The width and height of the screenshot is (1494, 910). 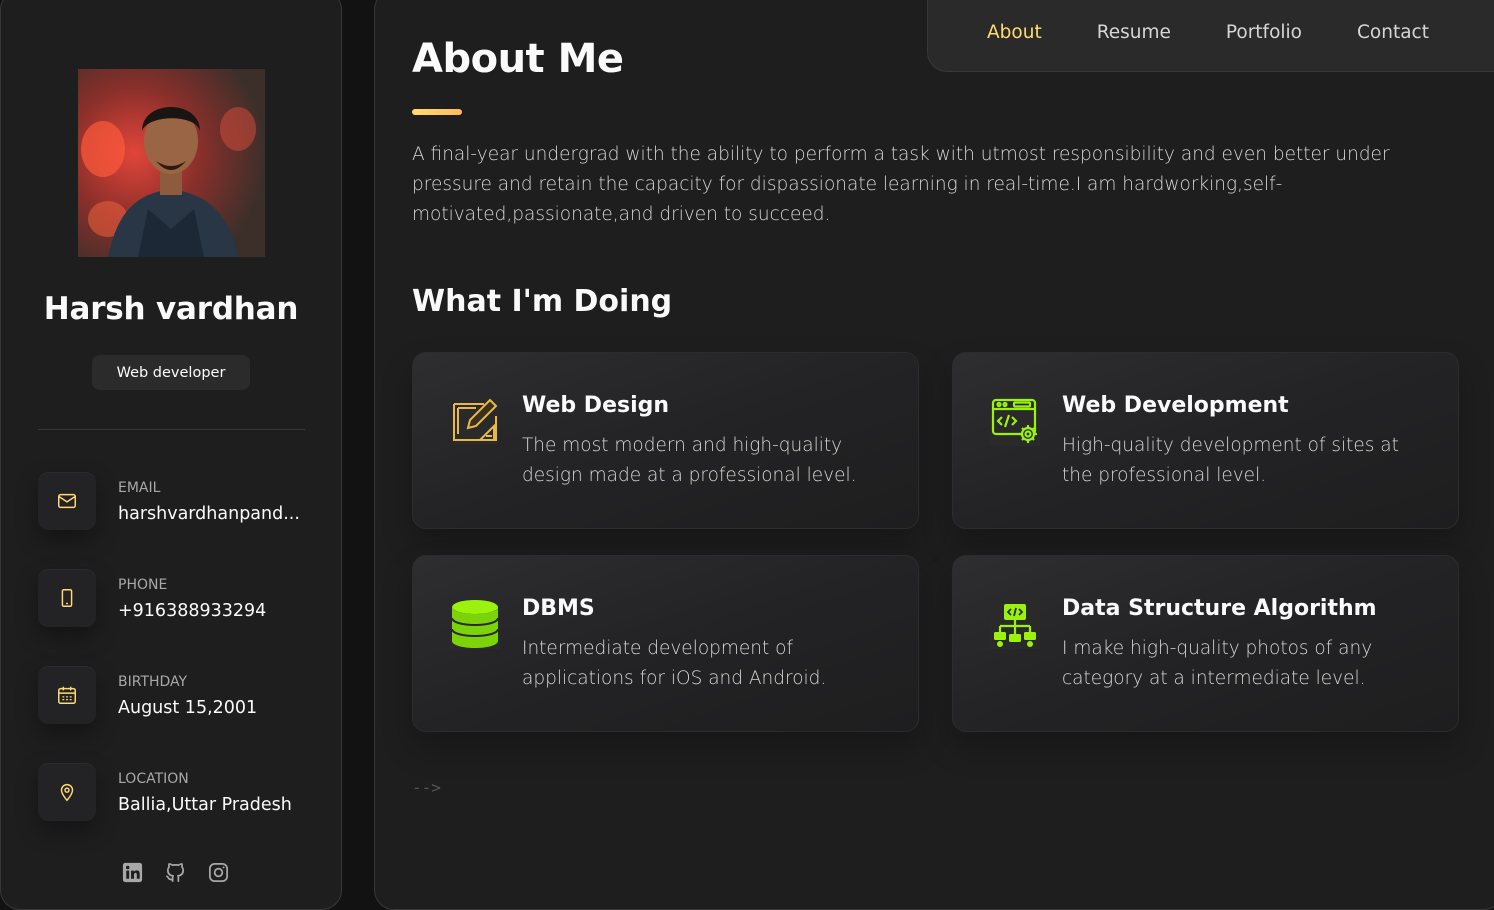 What do you see at coordinates (67, 695) in the screenshot?
I see `calendar-icon` at bounding box center [67, 695].